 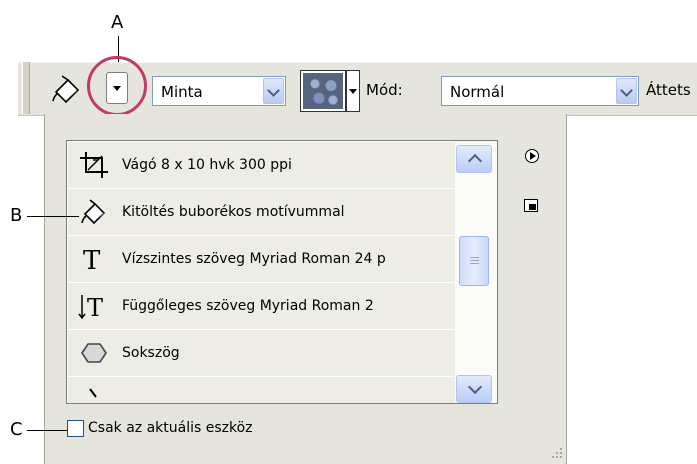 What do you see at coordinates (26, 88) in the screenshot?
I see `options-bar-grip` at bounding box center [26, 88].